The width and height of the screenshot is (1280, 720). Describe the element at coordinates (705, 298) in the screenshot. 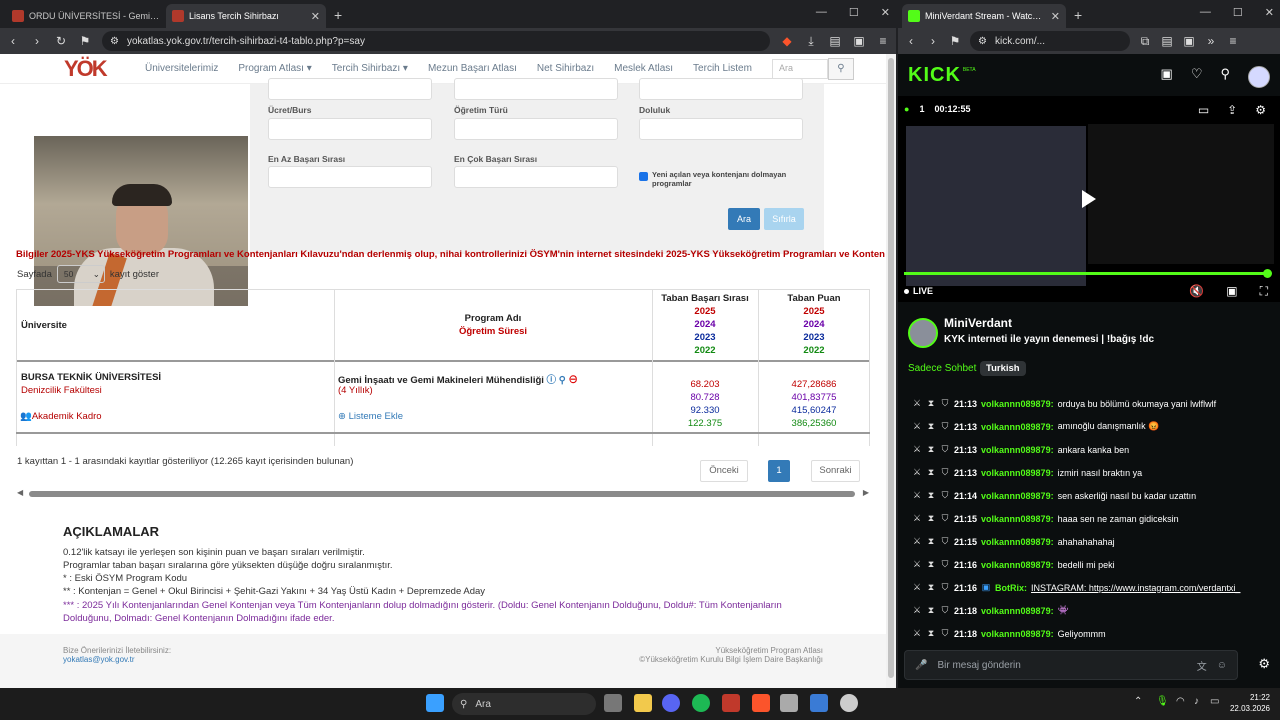

I see `header-basari-sirasi: Taban Başarı Sırası` at that location.